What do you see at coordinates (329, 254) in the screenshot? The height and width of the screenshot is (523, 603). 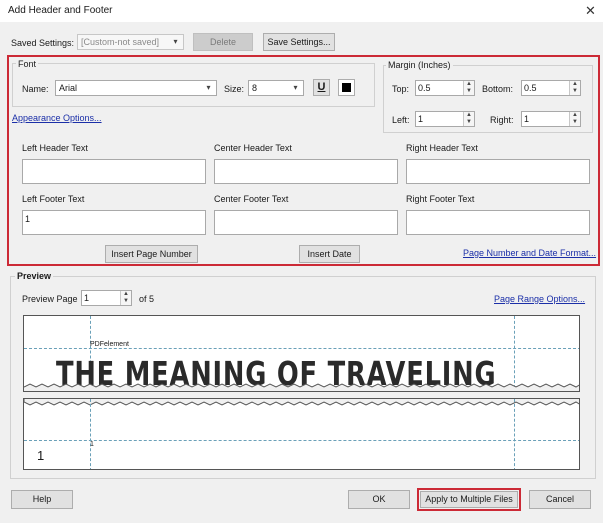 I see `insert-date-button: Insert Date` at bounding box center [329, 254].